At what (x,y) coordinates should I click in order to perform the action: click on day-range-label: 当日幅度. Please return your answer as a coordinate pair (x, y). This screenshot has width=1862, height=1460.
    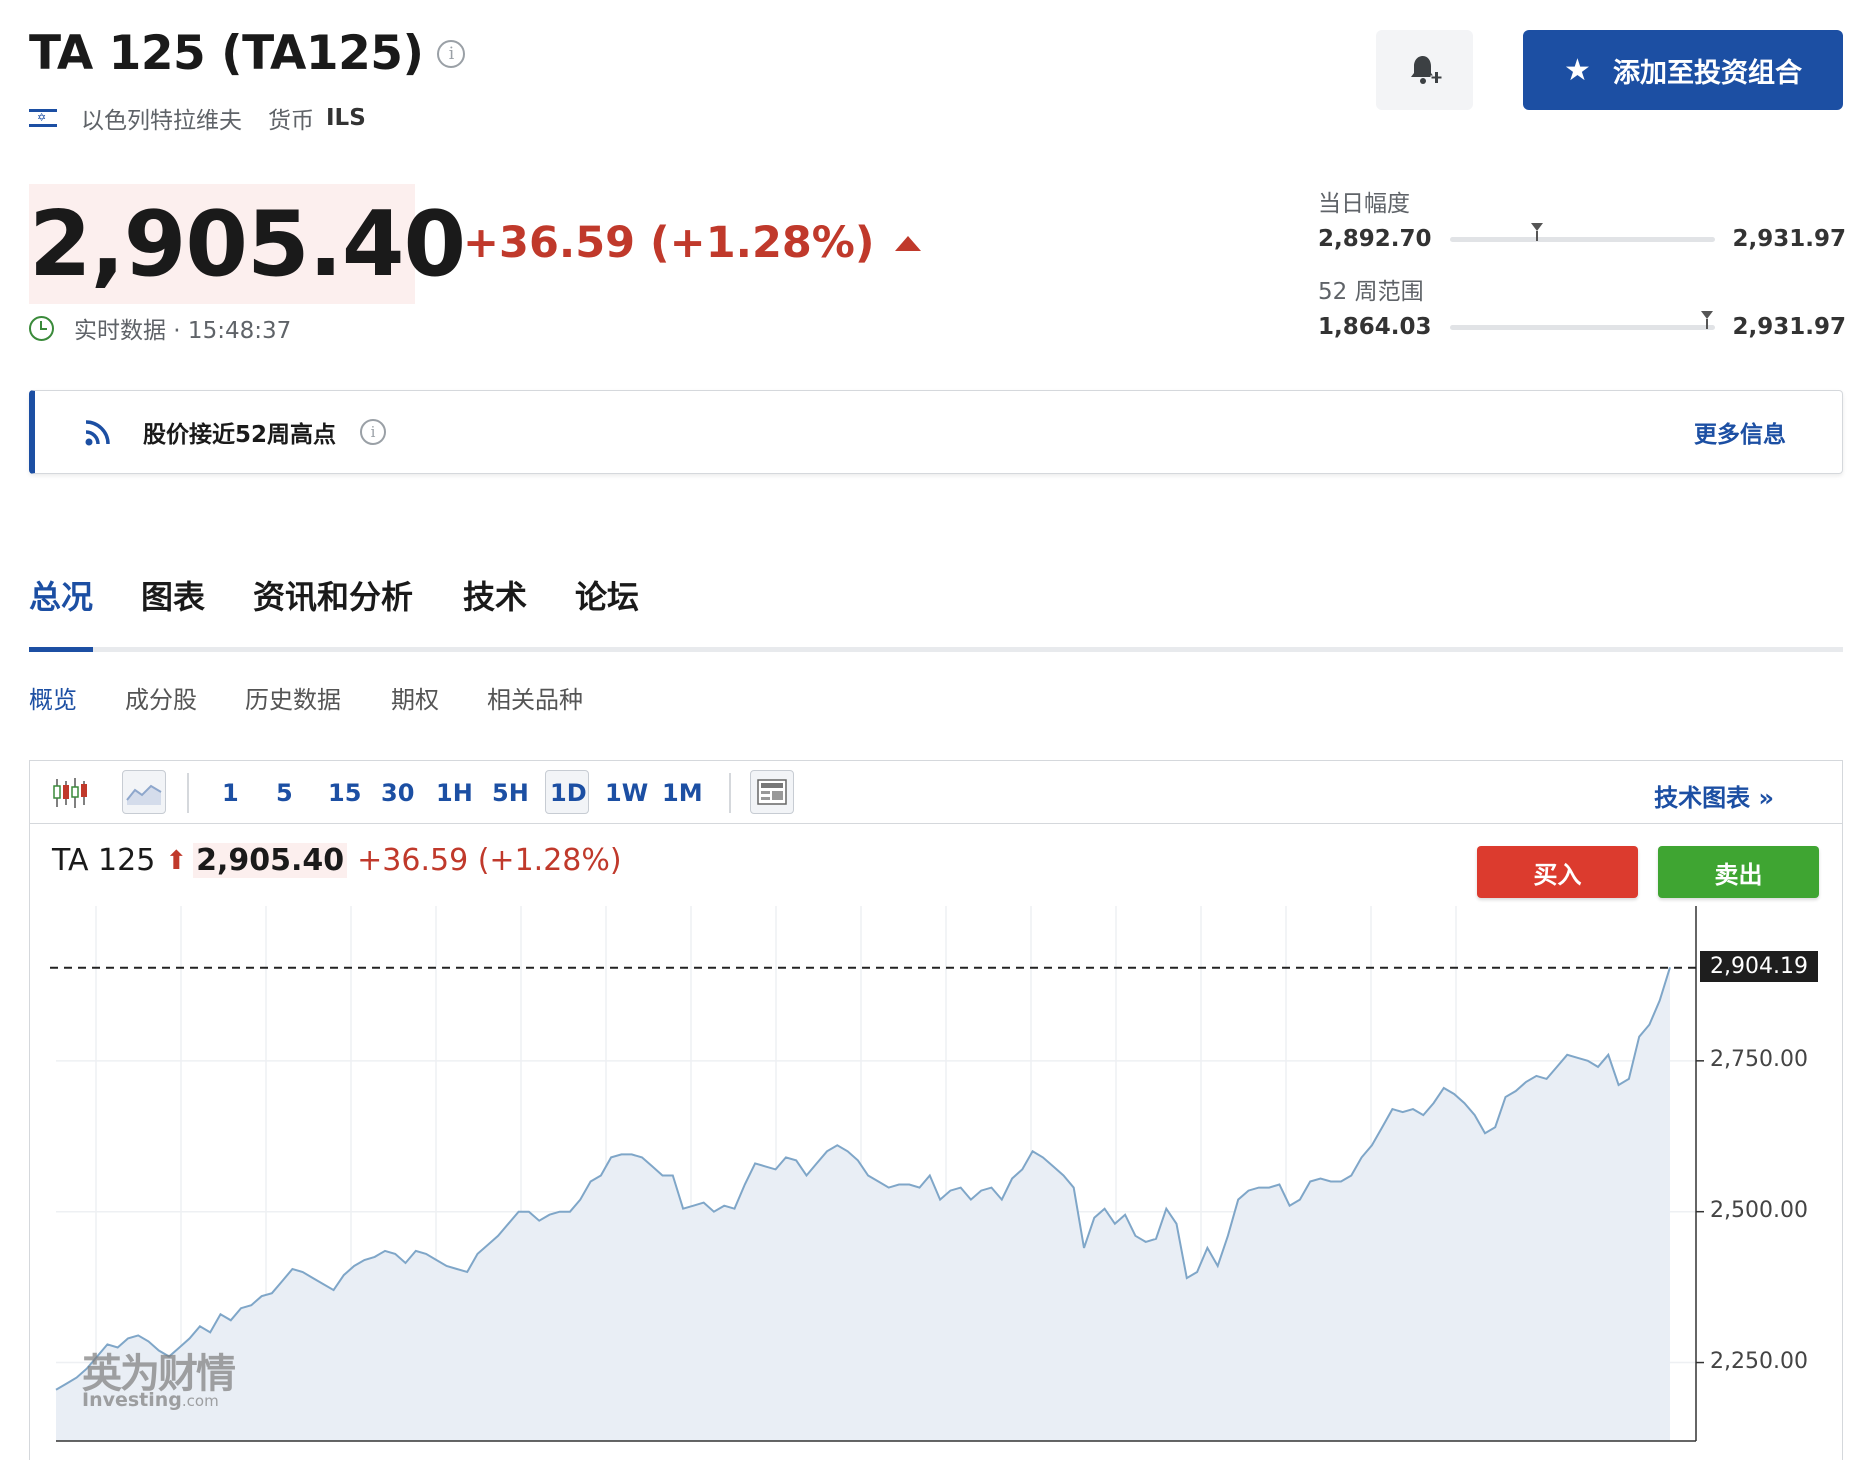
    Looking at the image, I should click on (1364, 204).